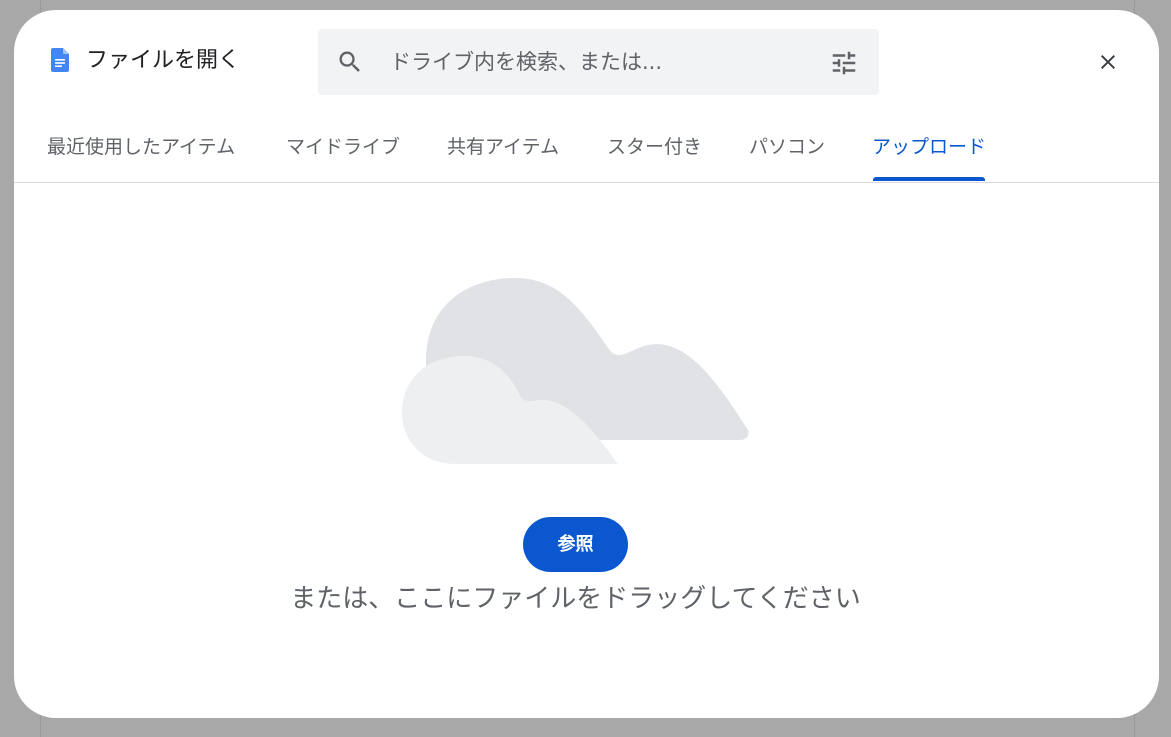 The width and height of the screenshot is (1171, 737). Describe the element at coordinates (141, 147) in the screenshot. I see `tab-recent: 最近使用したアイテム` at that location.